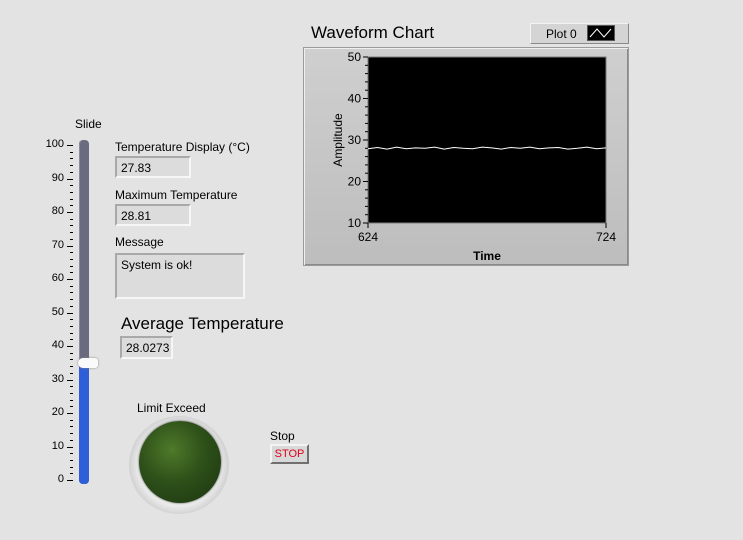 Image resolution: width=743 pixels, height=540 pixels. What do you see at coordinates (282, 436) in the screenshot?
I see `stop-label: Stop` at bounding box center [282, 436].